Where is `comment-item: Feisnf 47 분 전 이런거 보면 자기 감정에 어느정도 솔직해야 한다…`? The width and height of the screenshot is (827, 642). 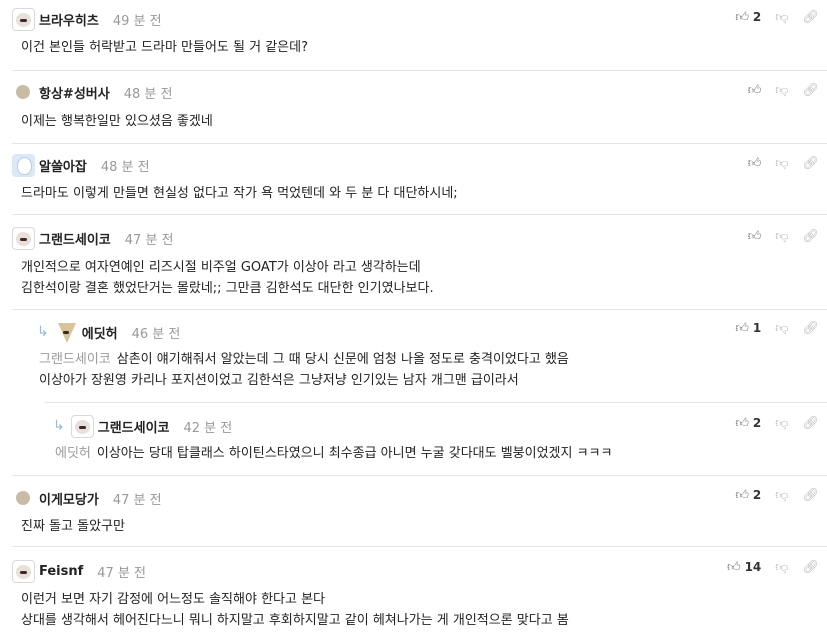 comment-item: Feisnf 47 분 전 이런거 보면 자기 감정에 어느정도 솔직해야 한다… is located at coordinates (419, 594).